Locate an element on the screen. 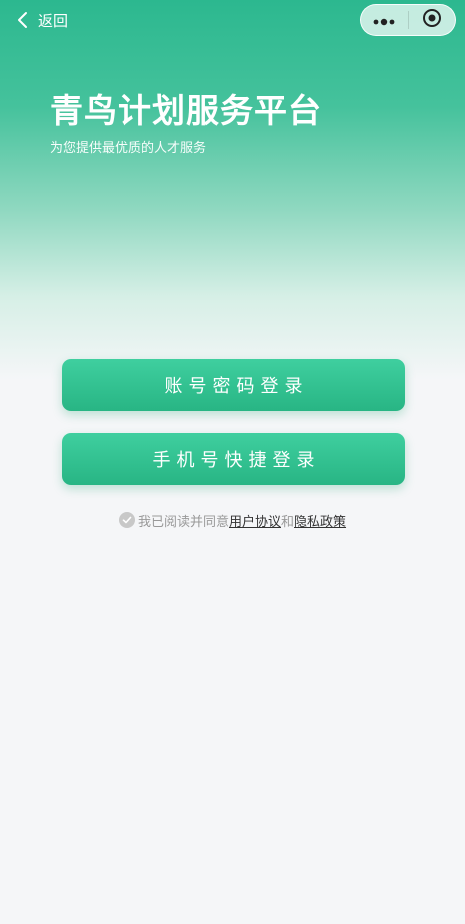  back-button: 返回 is located at coordinates (42, 20).